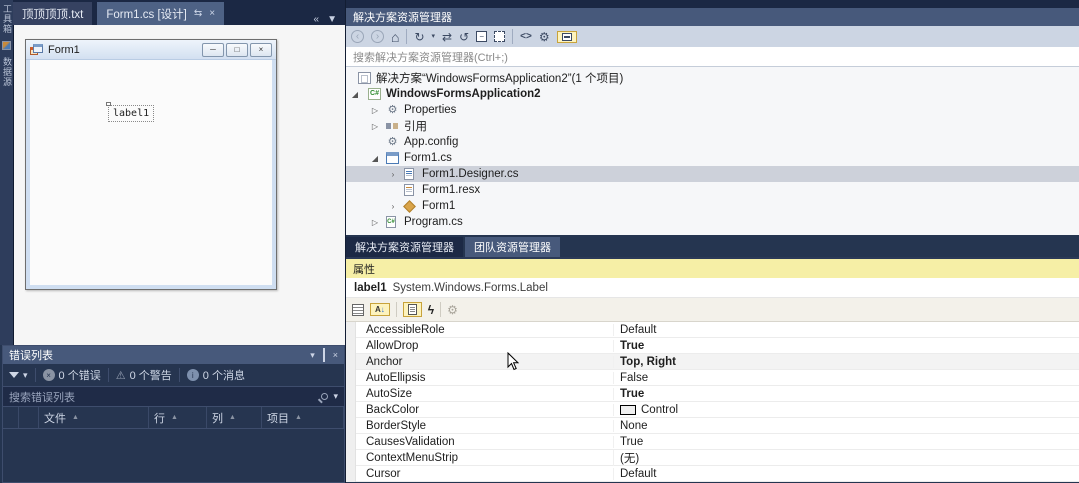 The image size is (1079, 483). What do you see at coordinates (512, 247) in the screenshot?
I see `tab-team-explorer: 团队资源管理器` at bounding box center [512, 247].